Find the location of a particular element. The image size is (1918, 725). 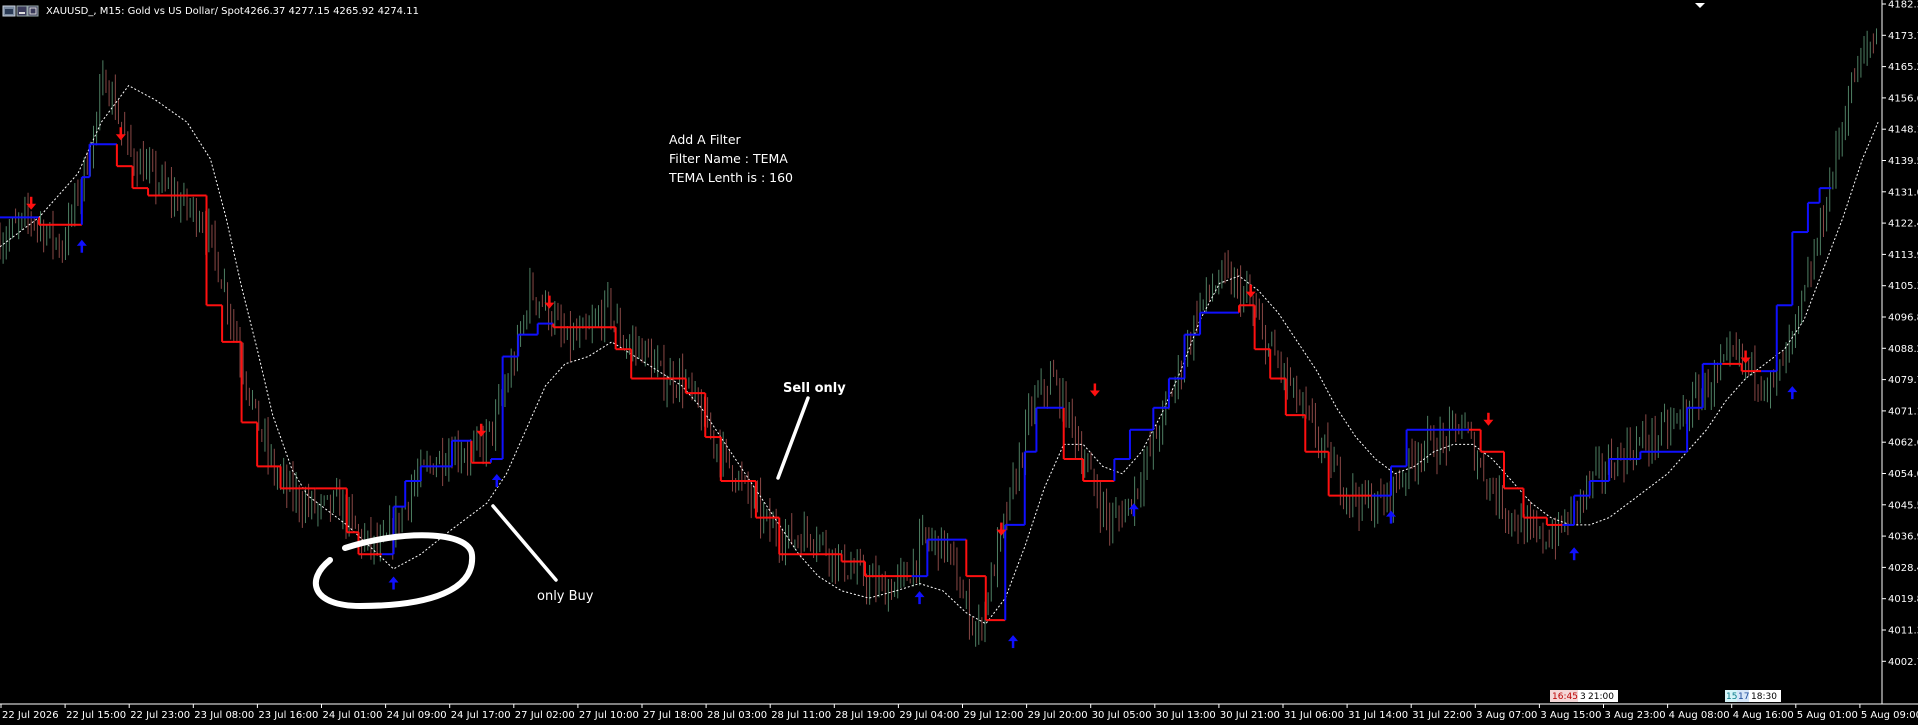

ohlc-values: 4266.37 4277.15 4265.92 4274.11 is located at coordinates (331, 11).